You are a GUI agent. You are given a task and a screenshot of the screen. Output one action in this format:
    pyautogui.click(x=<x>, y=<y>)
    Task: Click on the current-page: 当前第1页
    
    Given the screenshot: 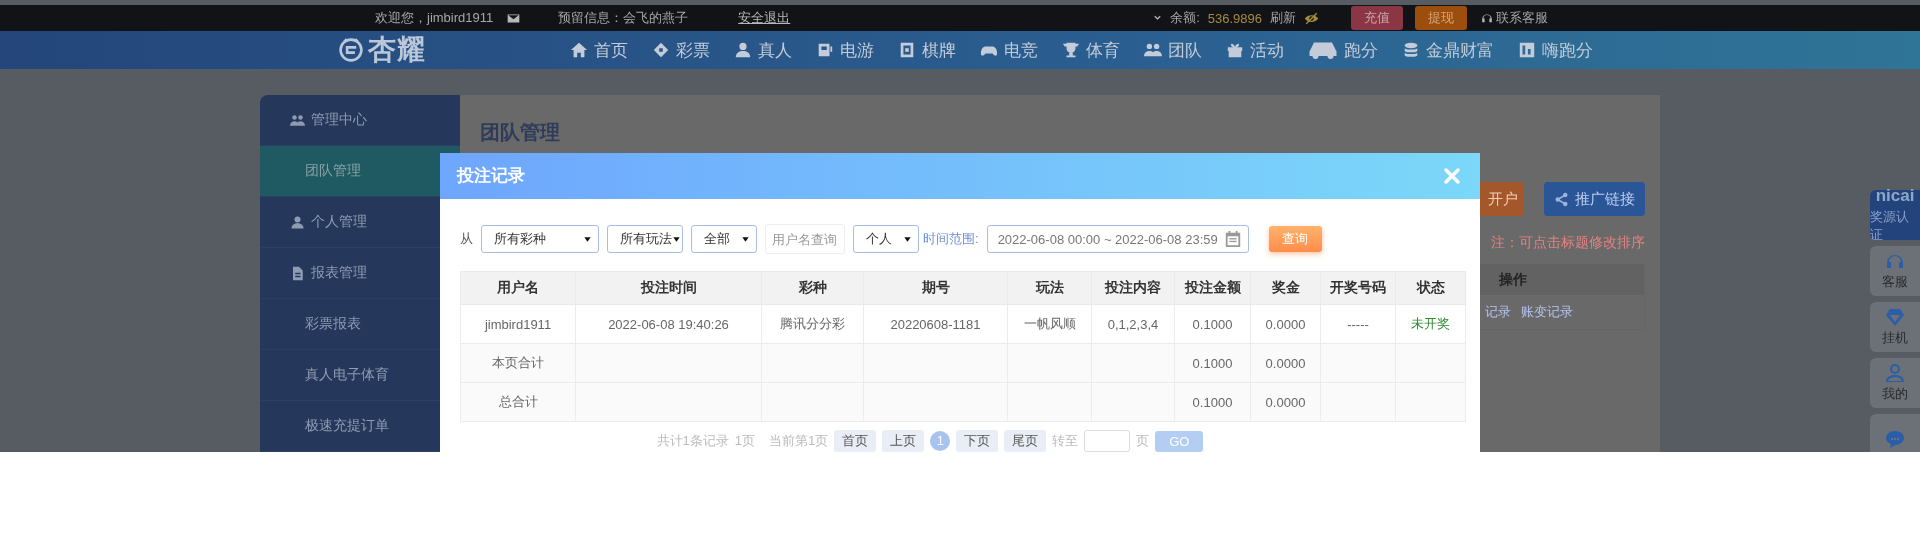 What is the action you would take?
    pyautogui.click(x=799, y=441)
    